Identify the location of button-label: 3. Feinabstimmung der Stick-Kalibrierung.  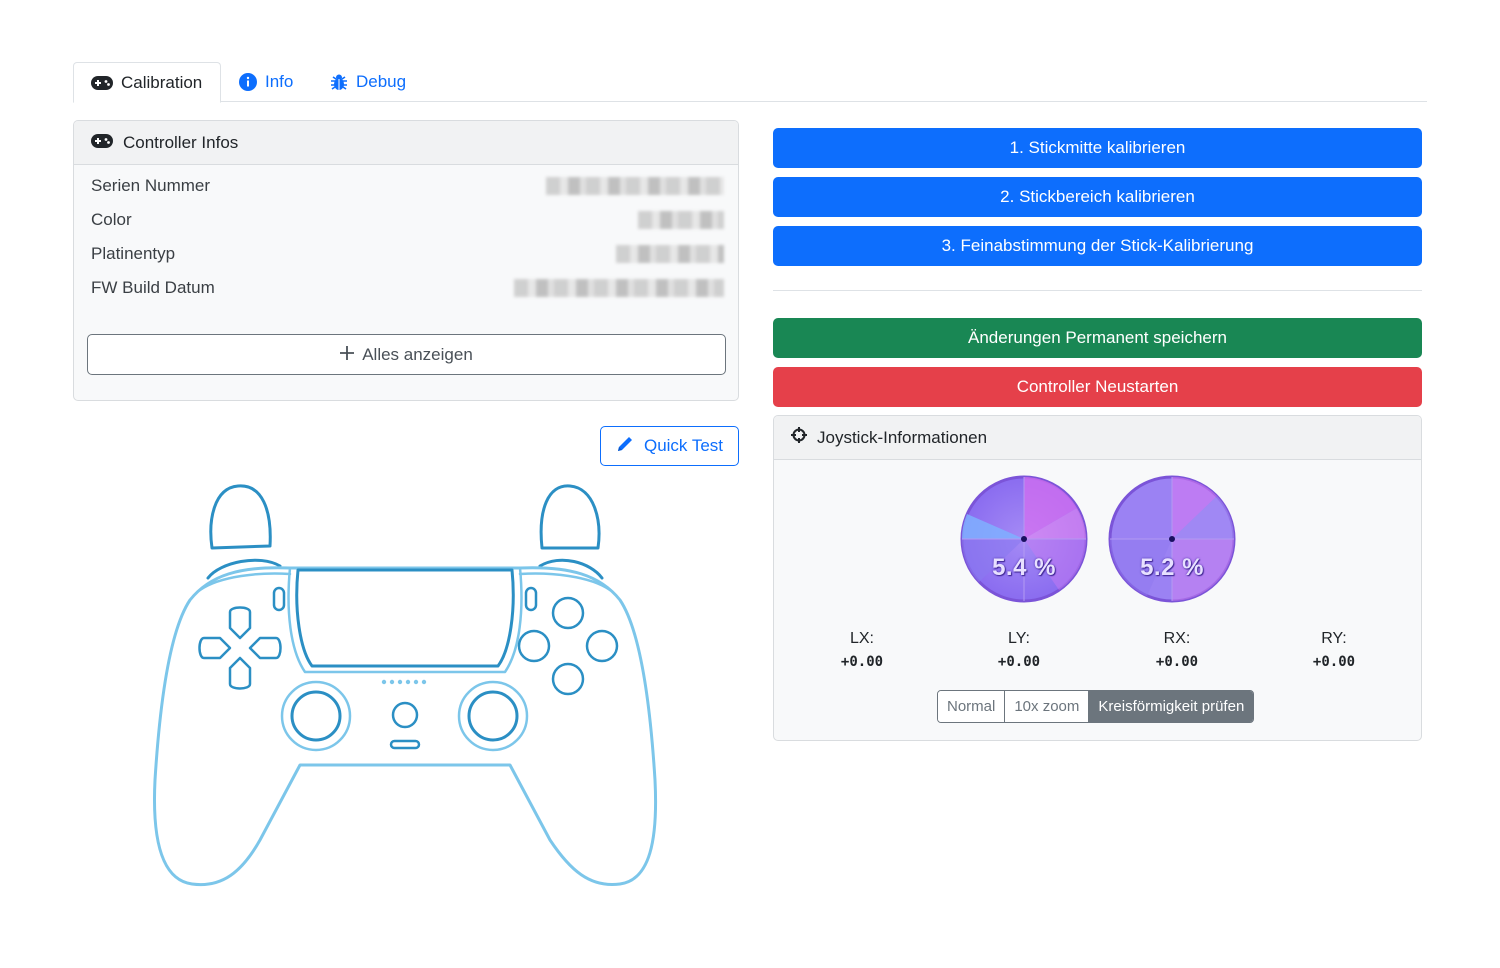
(1097, 245).